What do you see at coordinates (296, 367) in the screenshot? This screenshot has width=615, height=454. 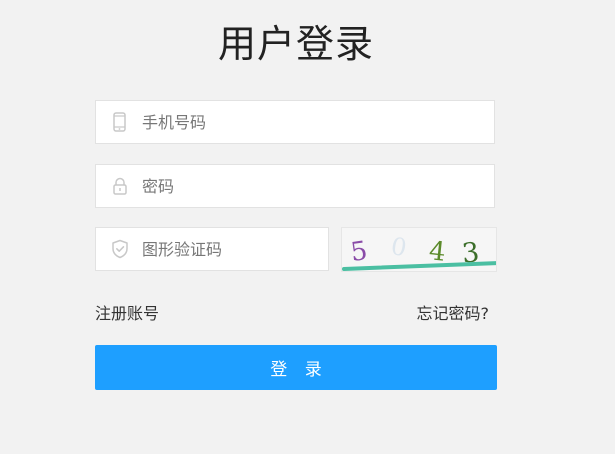 I see `login-button: 登 录` at bounding box center [296, 367].